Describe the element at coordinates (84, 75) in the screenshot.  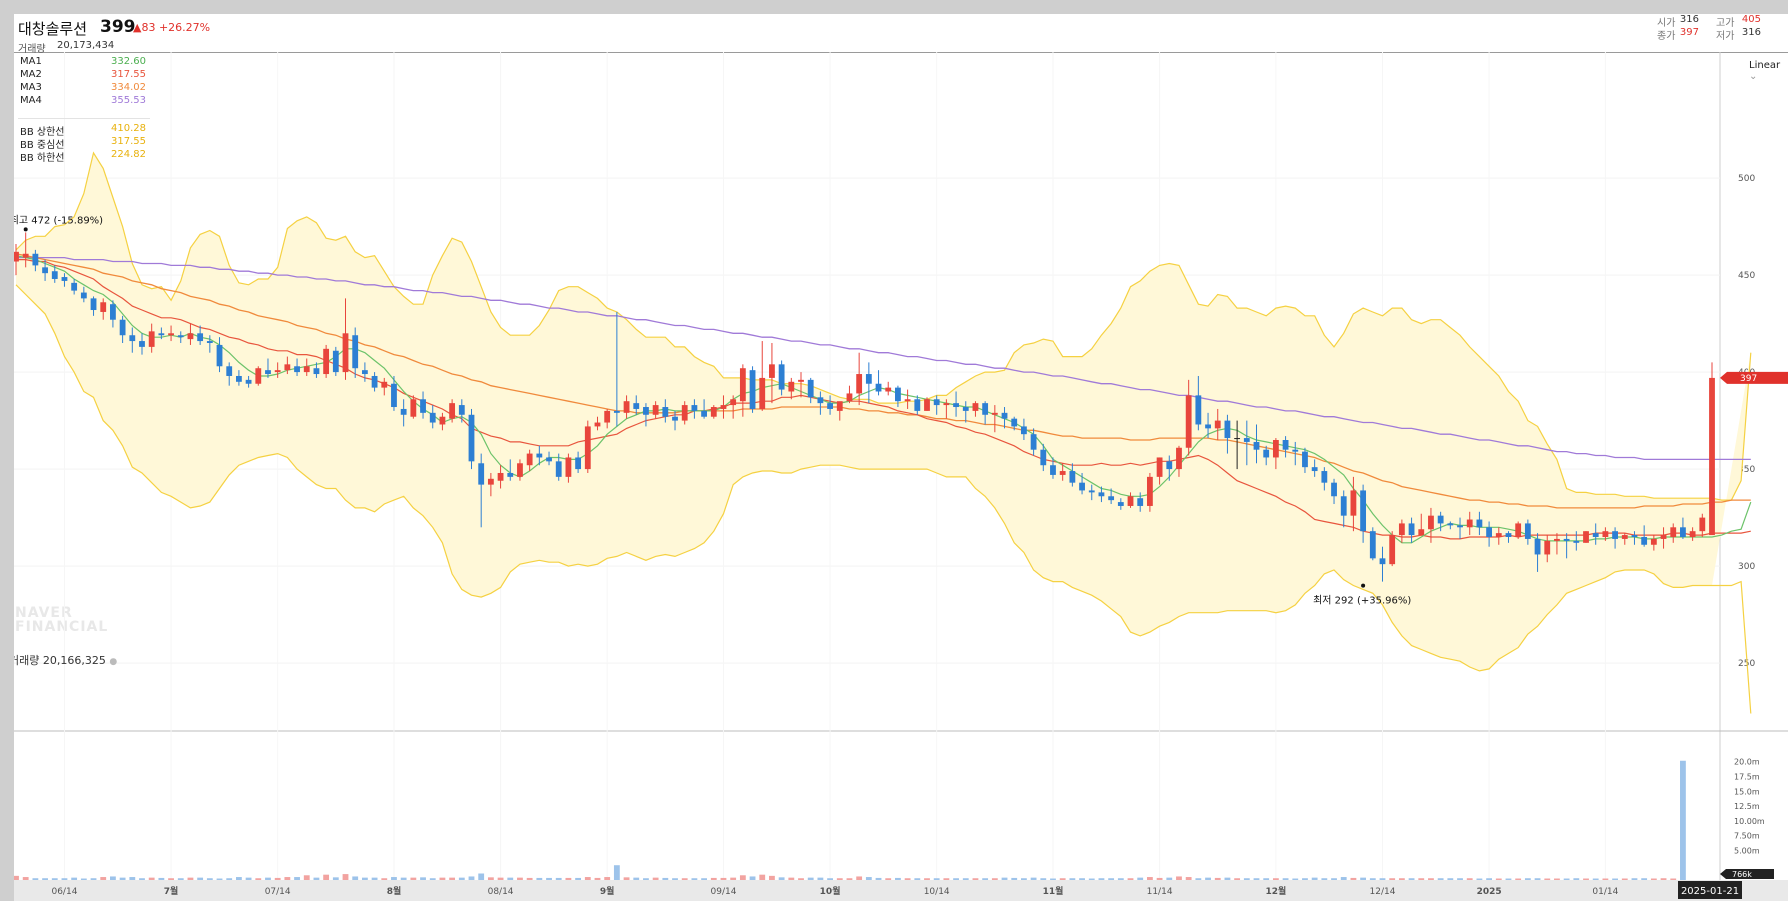
I see `legend-ma2: MA2 317.55` at that location.